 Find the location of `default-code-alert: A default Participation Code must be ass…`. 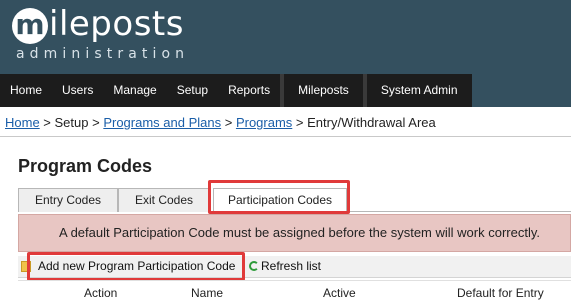

default-code-alert: A default Participation Code must be ass… is located at coordinates (294, 233).